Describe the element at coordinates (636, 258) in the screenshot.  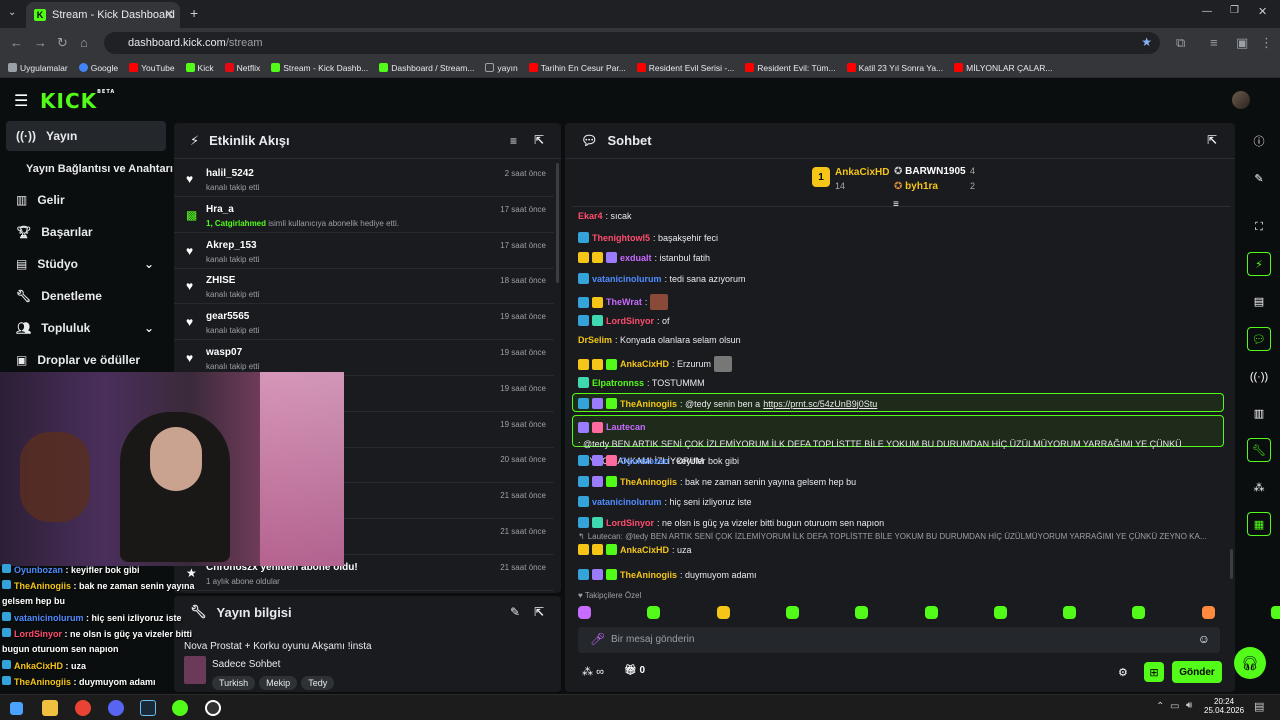
I see `chat-username: exdualt` at that location.